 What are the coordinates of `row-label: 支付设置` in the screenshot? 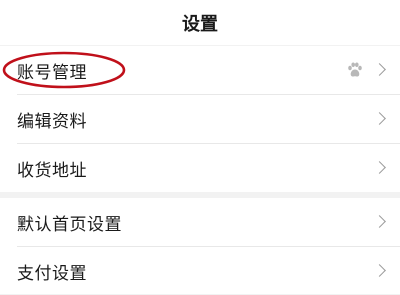 It's located at (52, 273).